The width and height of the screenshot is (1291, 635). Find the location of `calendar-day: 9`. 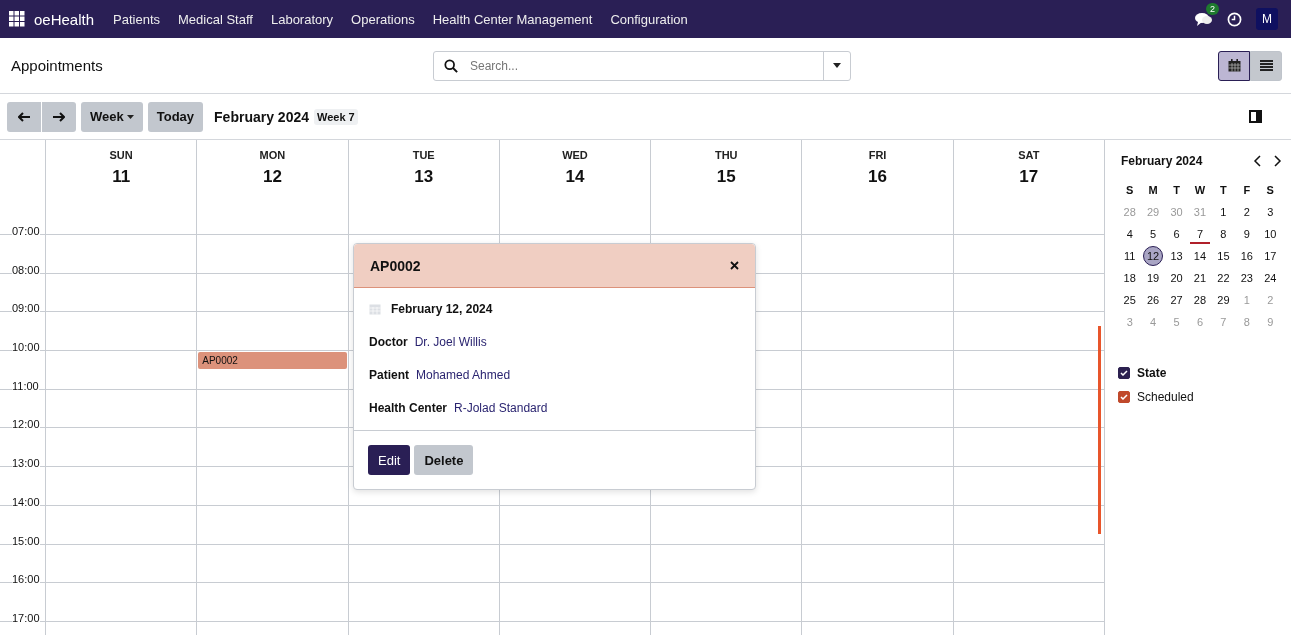

calendar-day: 9 is located at coordinates (1246, 234).